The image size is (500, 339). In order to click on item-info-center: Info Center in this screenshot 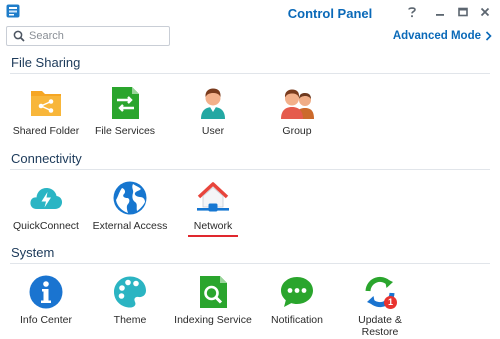, I will do `click(46, 300)`.